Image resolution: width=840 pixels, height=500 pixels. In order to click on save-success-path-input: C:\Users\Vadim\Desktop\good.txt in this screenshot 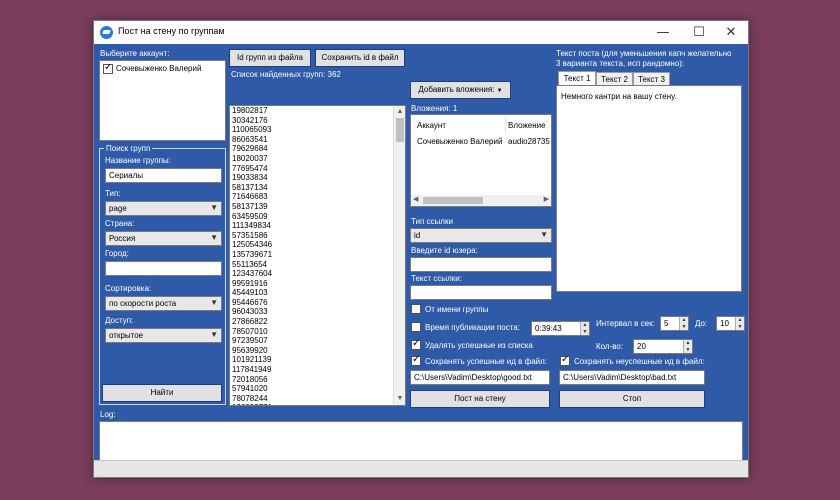, I will do `click(480, 377)`.